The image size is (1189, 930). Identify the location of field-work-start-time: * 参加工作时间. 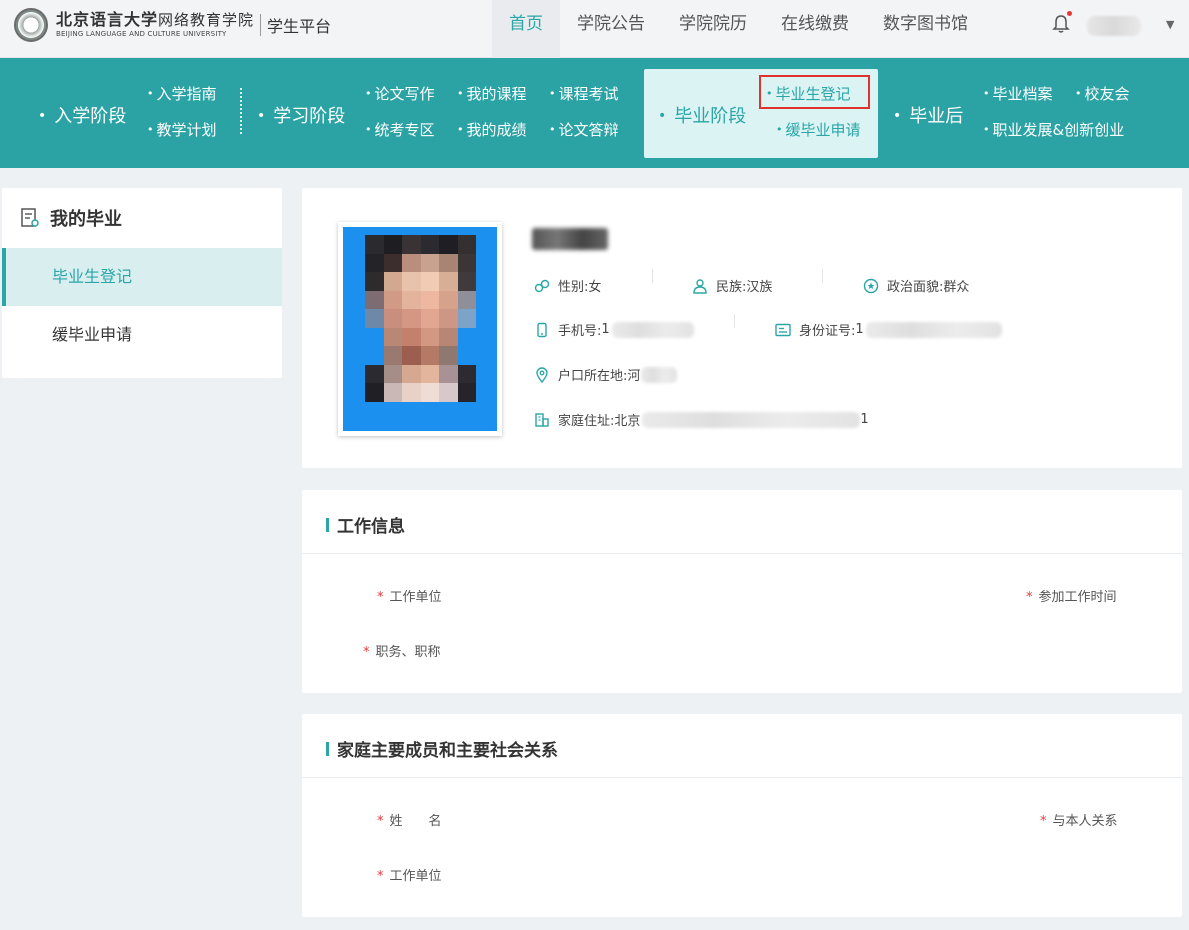
(1071, 597).